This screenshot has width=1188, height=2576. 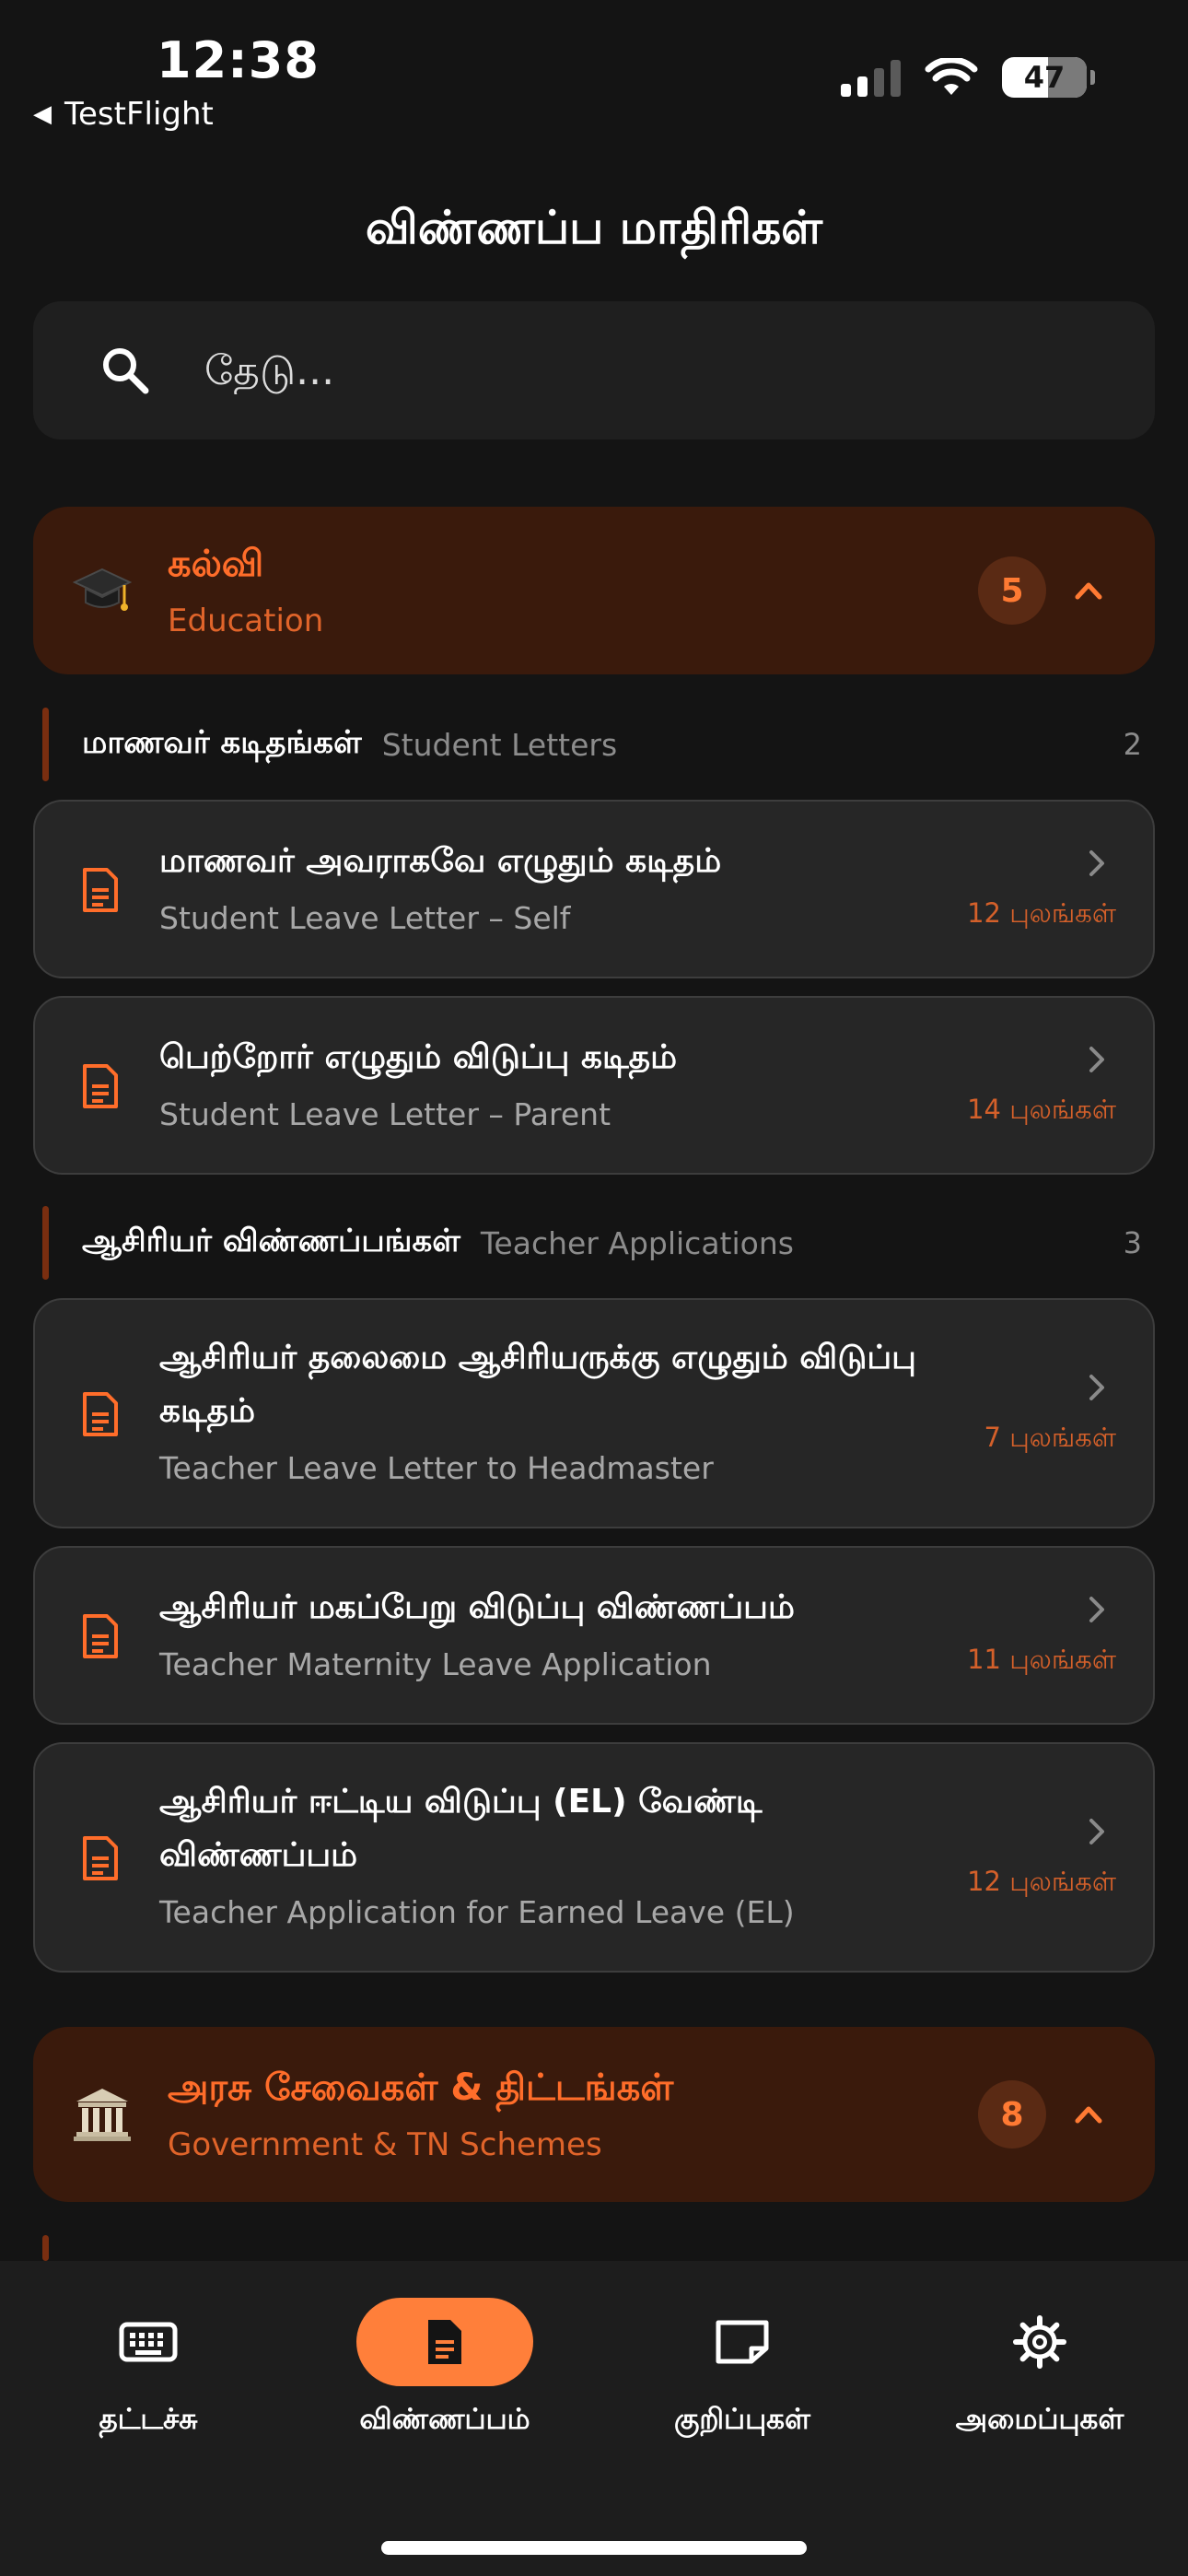 What do you see at coordinates (1050, 1437) in the screenshot?
I see `card-field-count: 7 புலங்கள்` at bounding box center [1050, 1437].